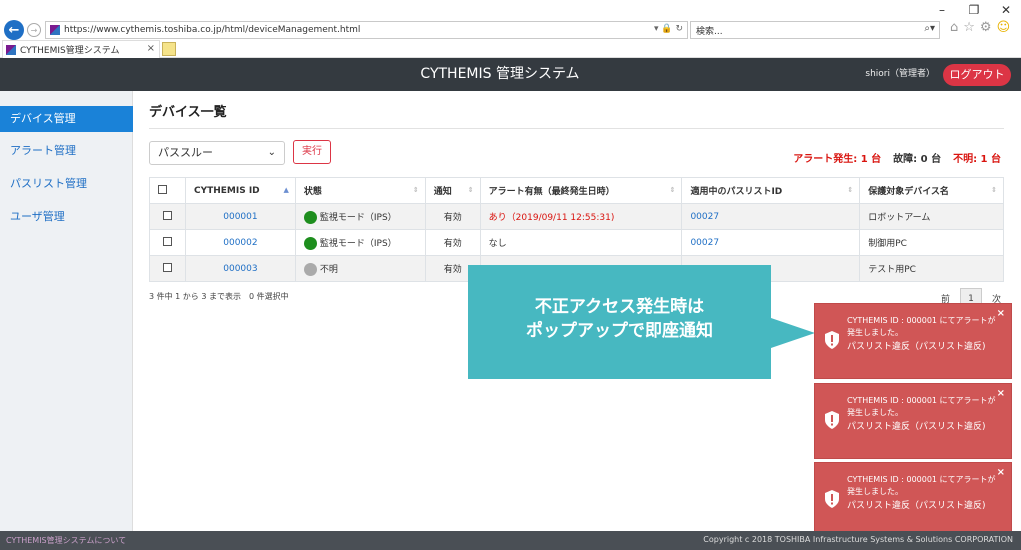  Describe the element at coordinates (931, 268) in the screenshot. I see `device-name-cell: テスト用PC` at that location.